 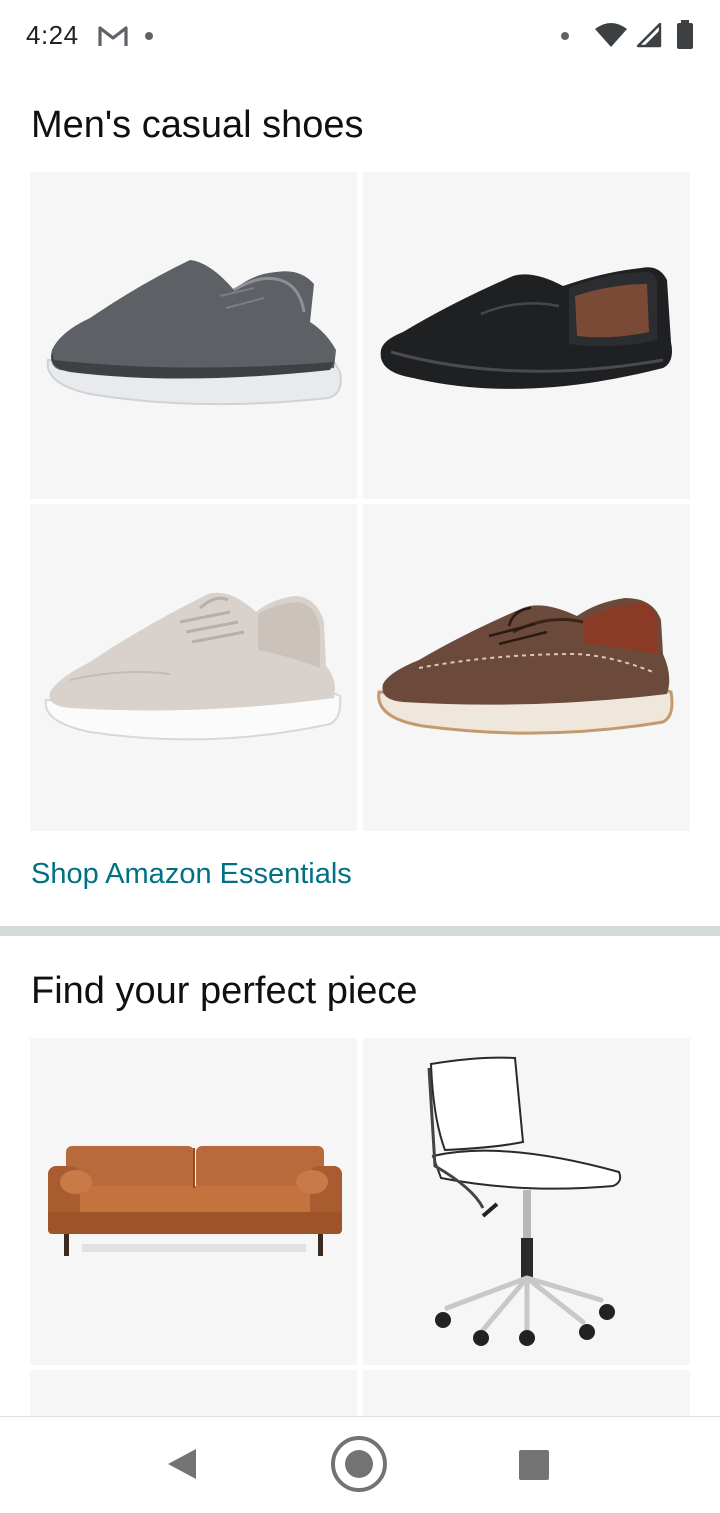 I want to click on white-office-chair-image, so click(x=524, y=1201).